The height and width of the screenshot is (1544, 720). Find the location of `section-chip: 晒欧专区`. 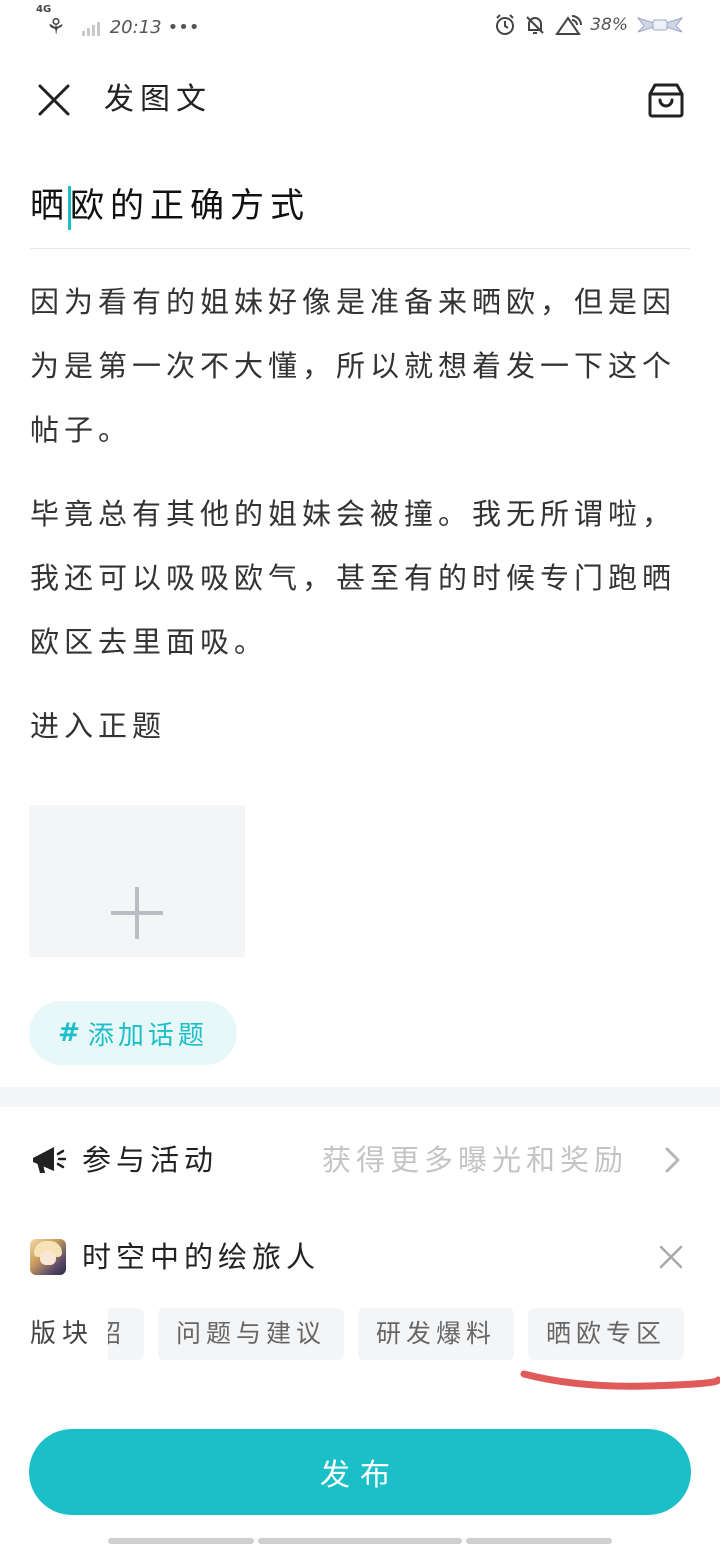

section-chip: 晒欧专区 is located at coordinates (606, 1334).